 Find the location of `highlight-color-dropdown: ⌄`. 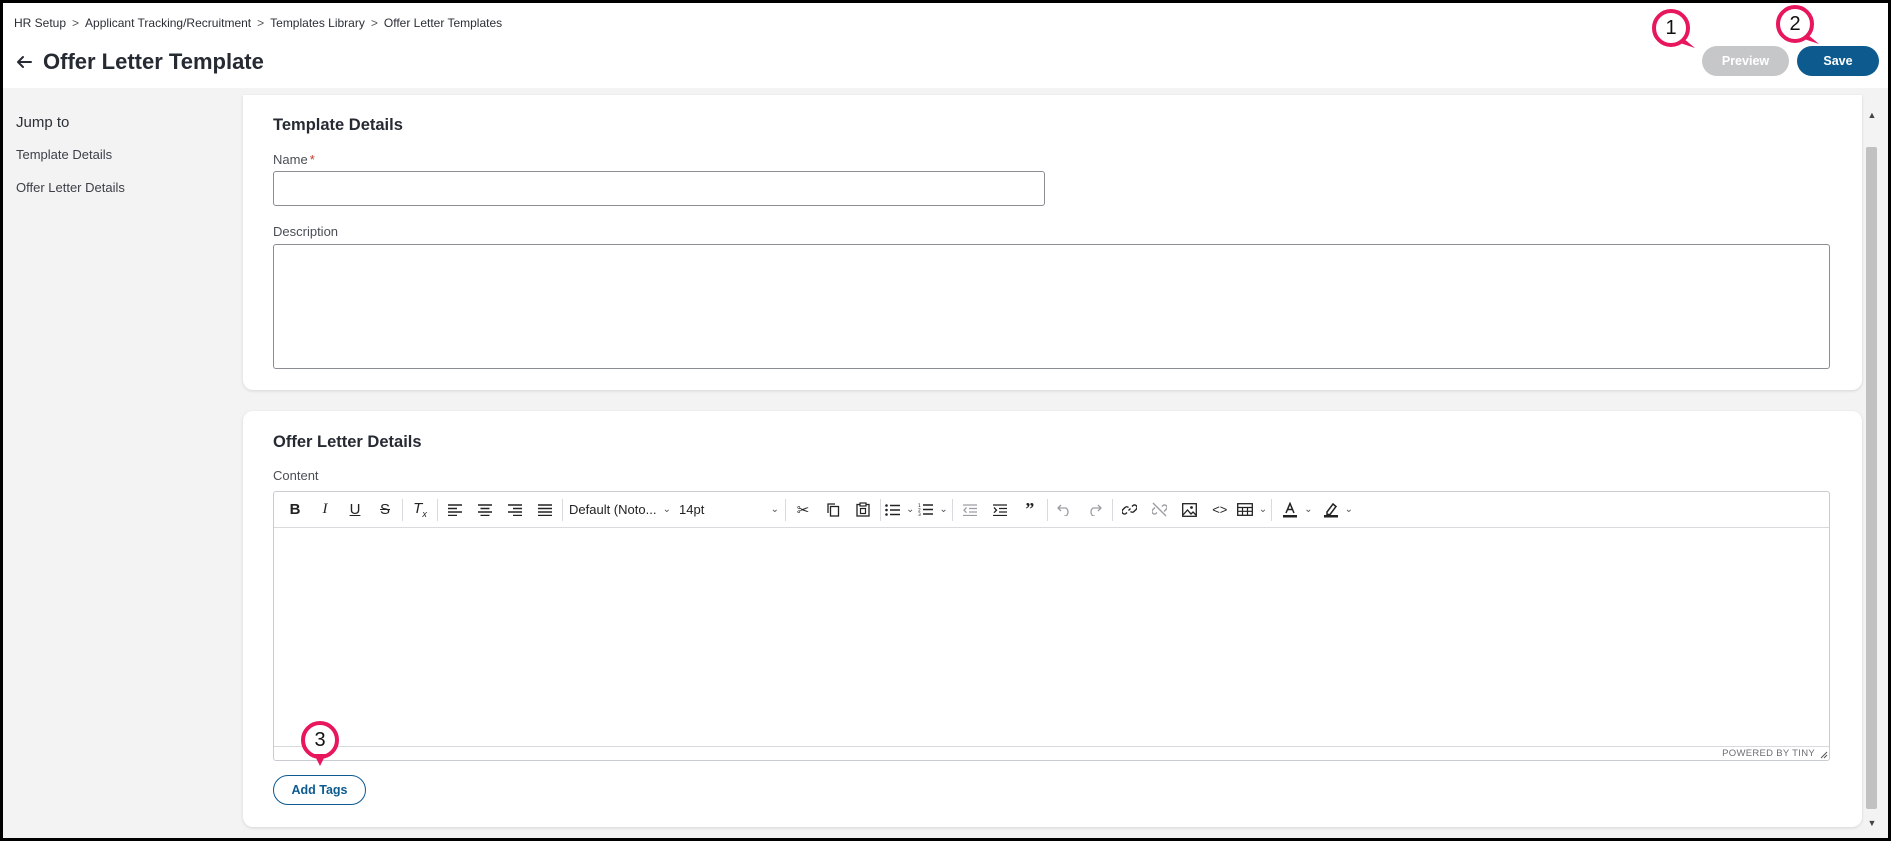

highlight-color-dropdown: ⌄ is located at coordinates (1338, 510).